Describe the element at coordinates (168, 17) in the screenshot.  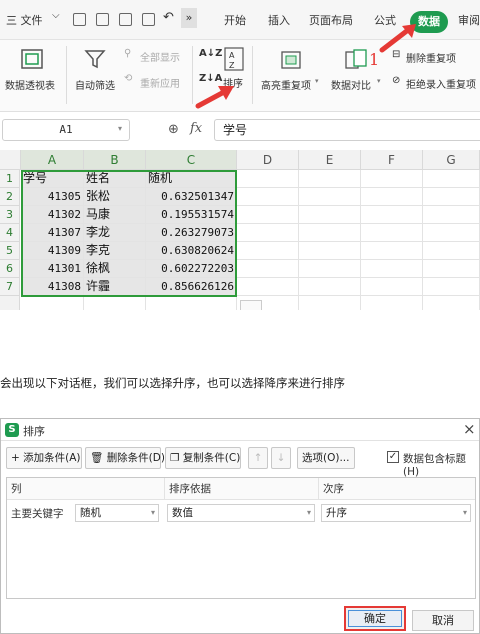
I see `undo-icon: ↶` at that location.